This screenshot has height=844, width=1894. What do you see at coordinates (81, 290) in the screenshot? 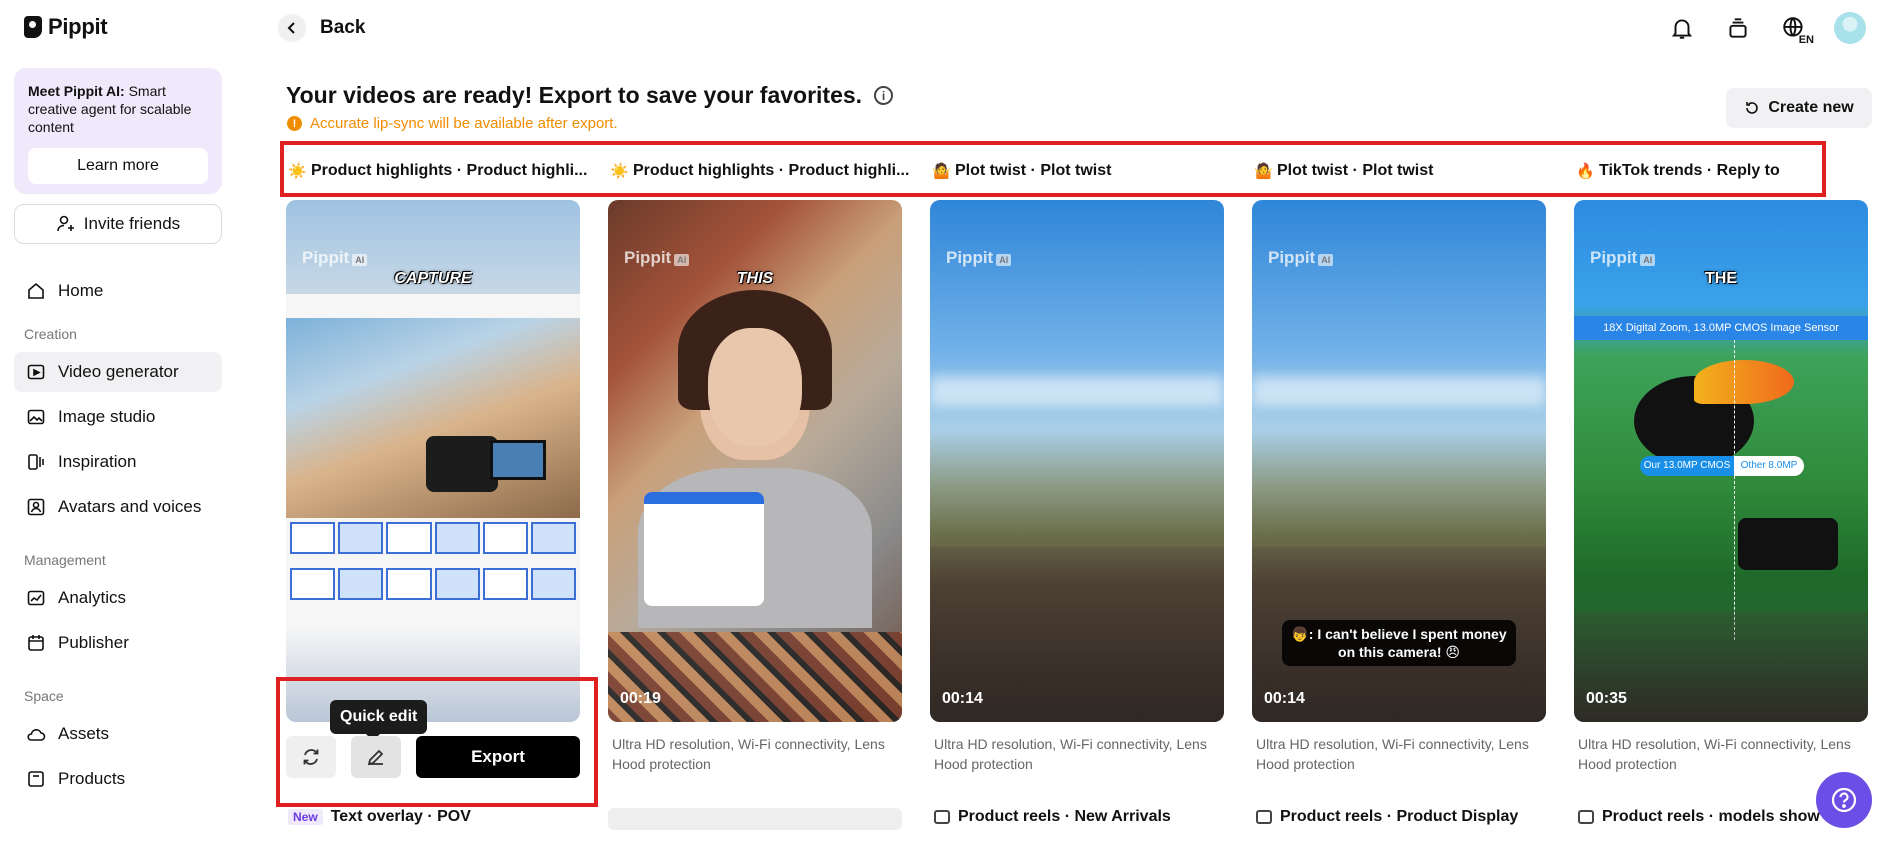
I see `sidebar-item-label: Home` at bounding box center [81, 290].